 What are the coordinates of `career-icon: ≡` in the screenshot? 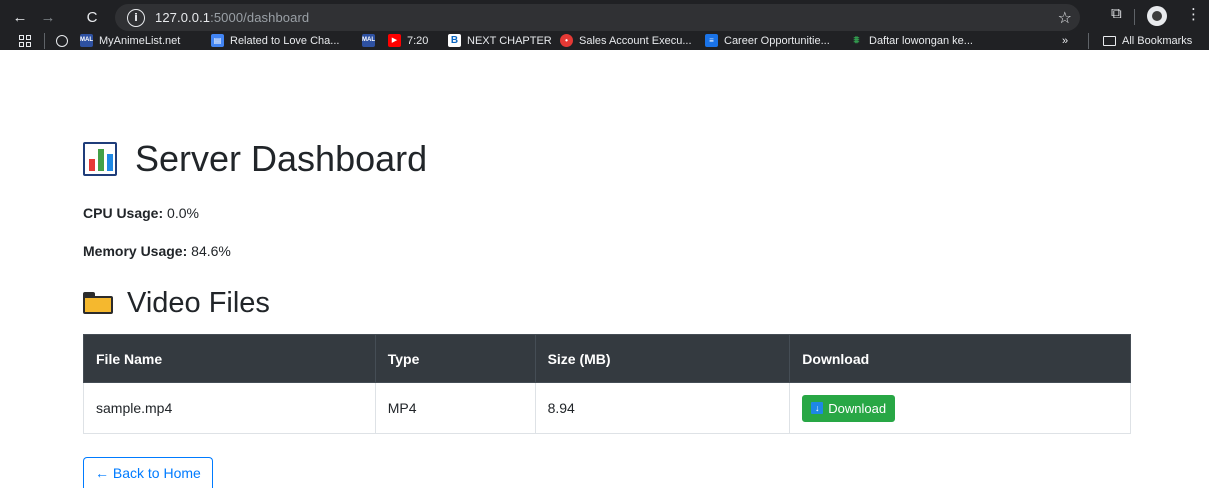 It's located at (711, 40).